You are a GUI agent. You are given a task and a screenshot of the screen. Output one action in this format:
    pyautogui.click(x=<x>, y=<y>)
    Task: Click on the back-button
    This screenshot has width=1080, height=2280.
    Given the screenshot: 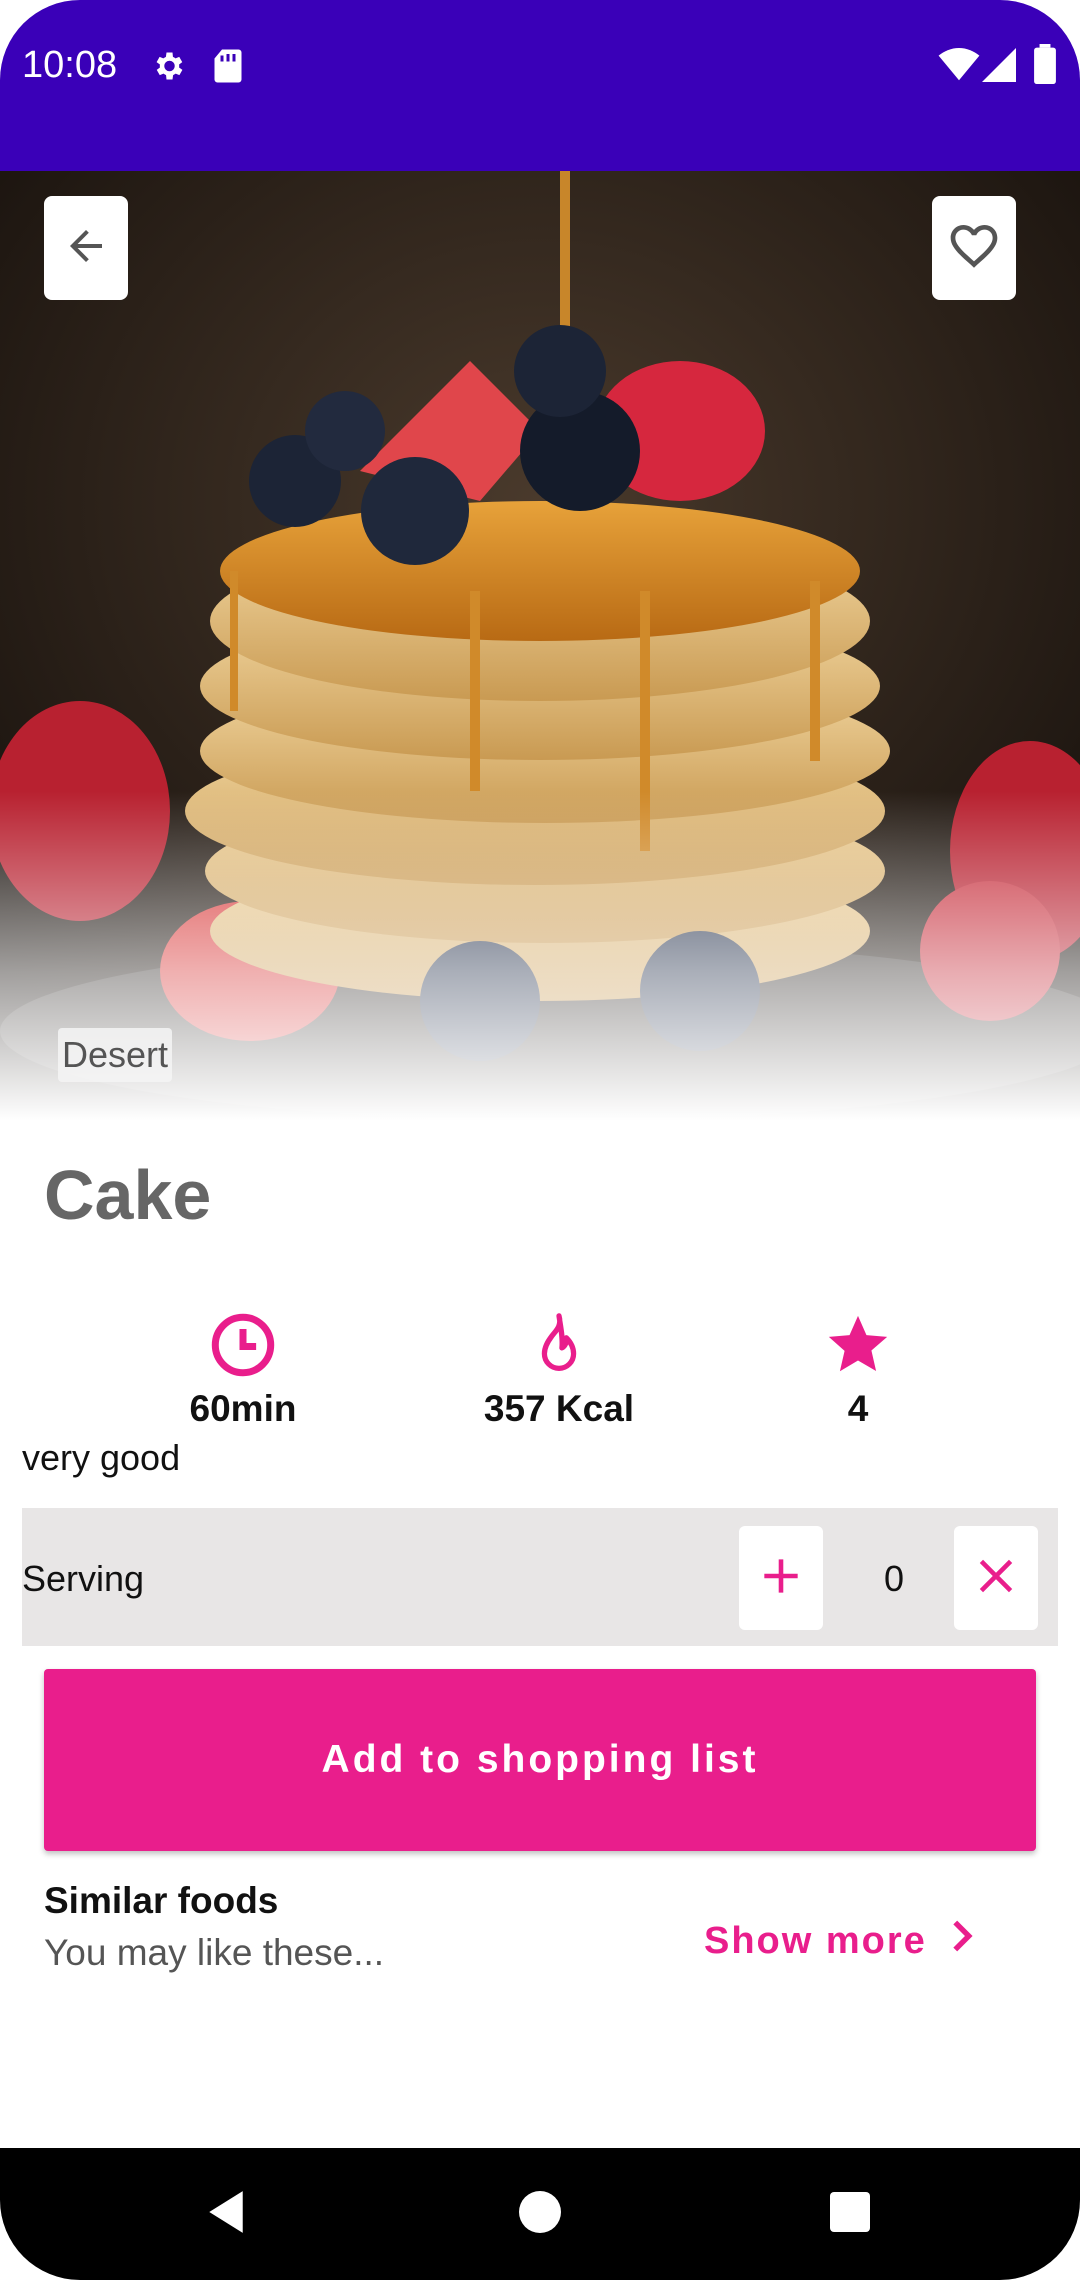 What is the action you would take?
    pyautogui.click(x=86, y=248)
    